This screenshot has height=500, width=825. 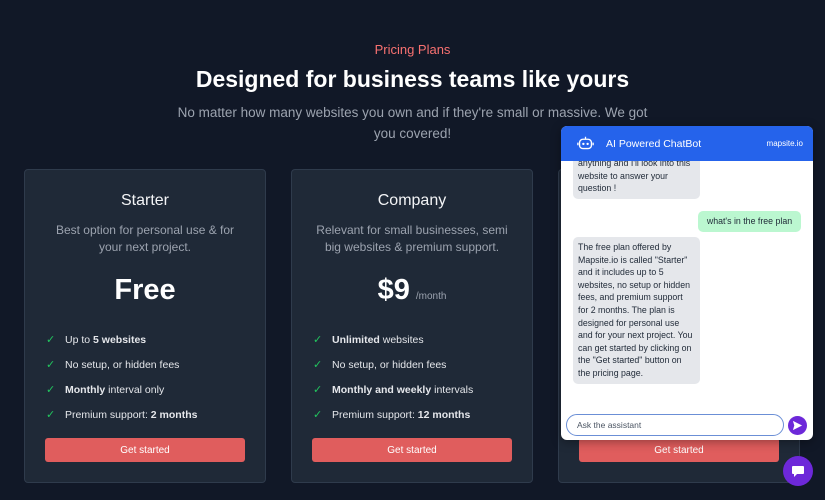 What do you see at coordinates (115, 389) in the screenshot?
I see `feature-text: Monthly interval only` at bounding box center [115, 389].